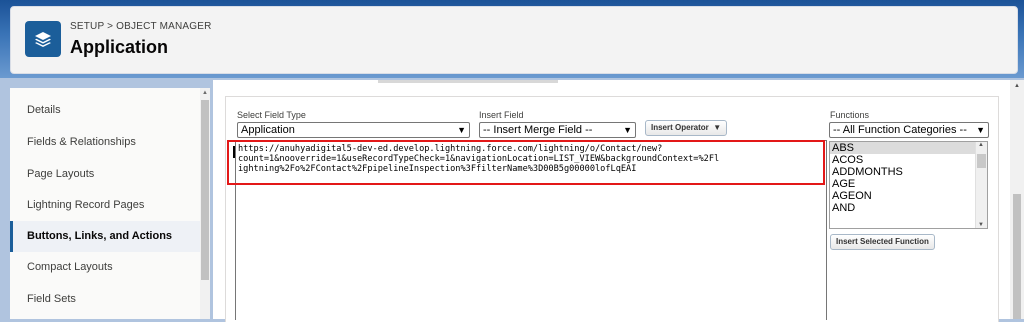 The height and width of the screenshot is (322, 1024). I want to click on insert-field-select: -- Insert Merge Field -- ▼, so click(557, 130).